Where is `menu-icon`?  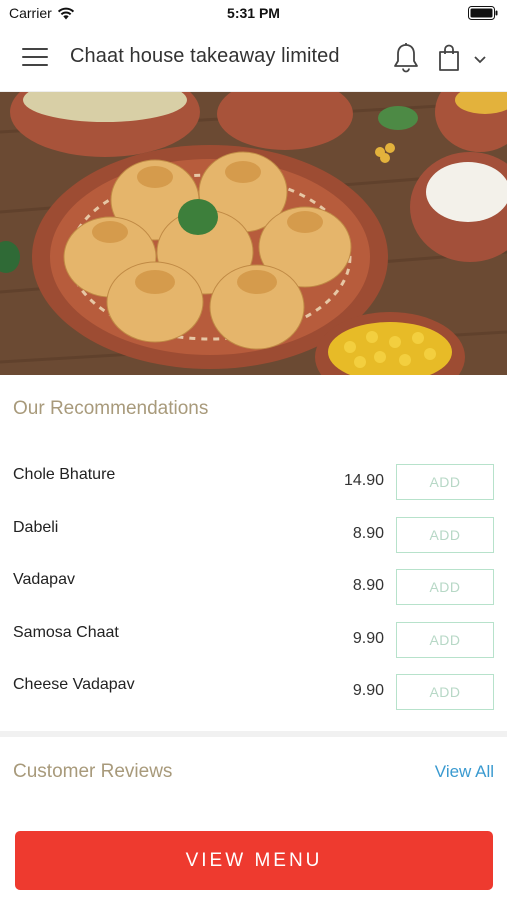 menu-icon is located at coordinates (35, 59).